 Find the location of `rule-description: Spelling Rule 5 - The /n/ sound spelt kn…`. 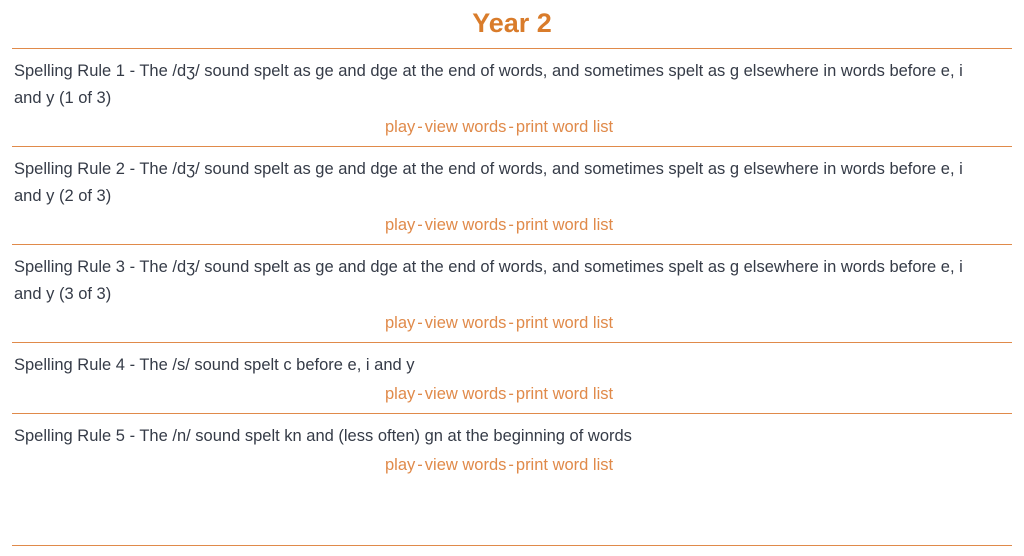

rule-description: Spelling Rule 5 - The /n/ sound spelt kn… is located at coordinates (323, 436).